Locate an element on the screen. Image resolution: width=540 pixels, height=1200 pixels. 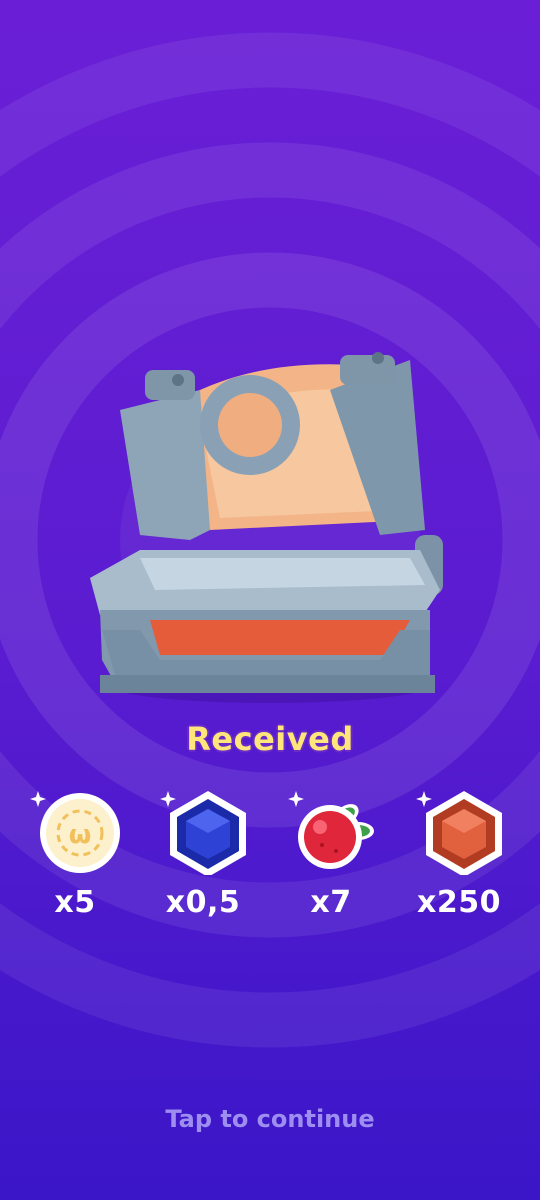
reward-item: x0,5 is located at coordinates (203, 860).